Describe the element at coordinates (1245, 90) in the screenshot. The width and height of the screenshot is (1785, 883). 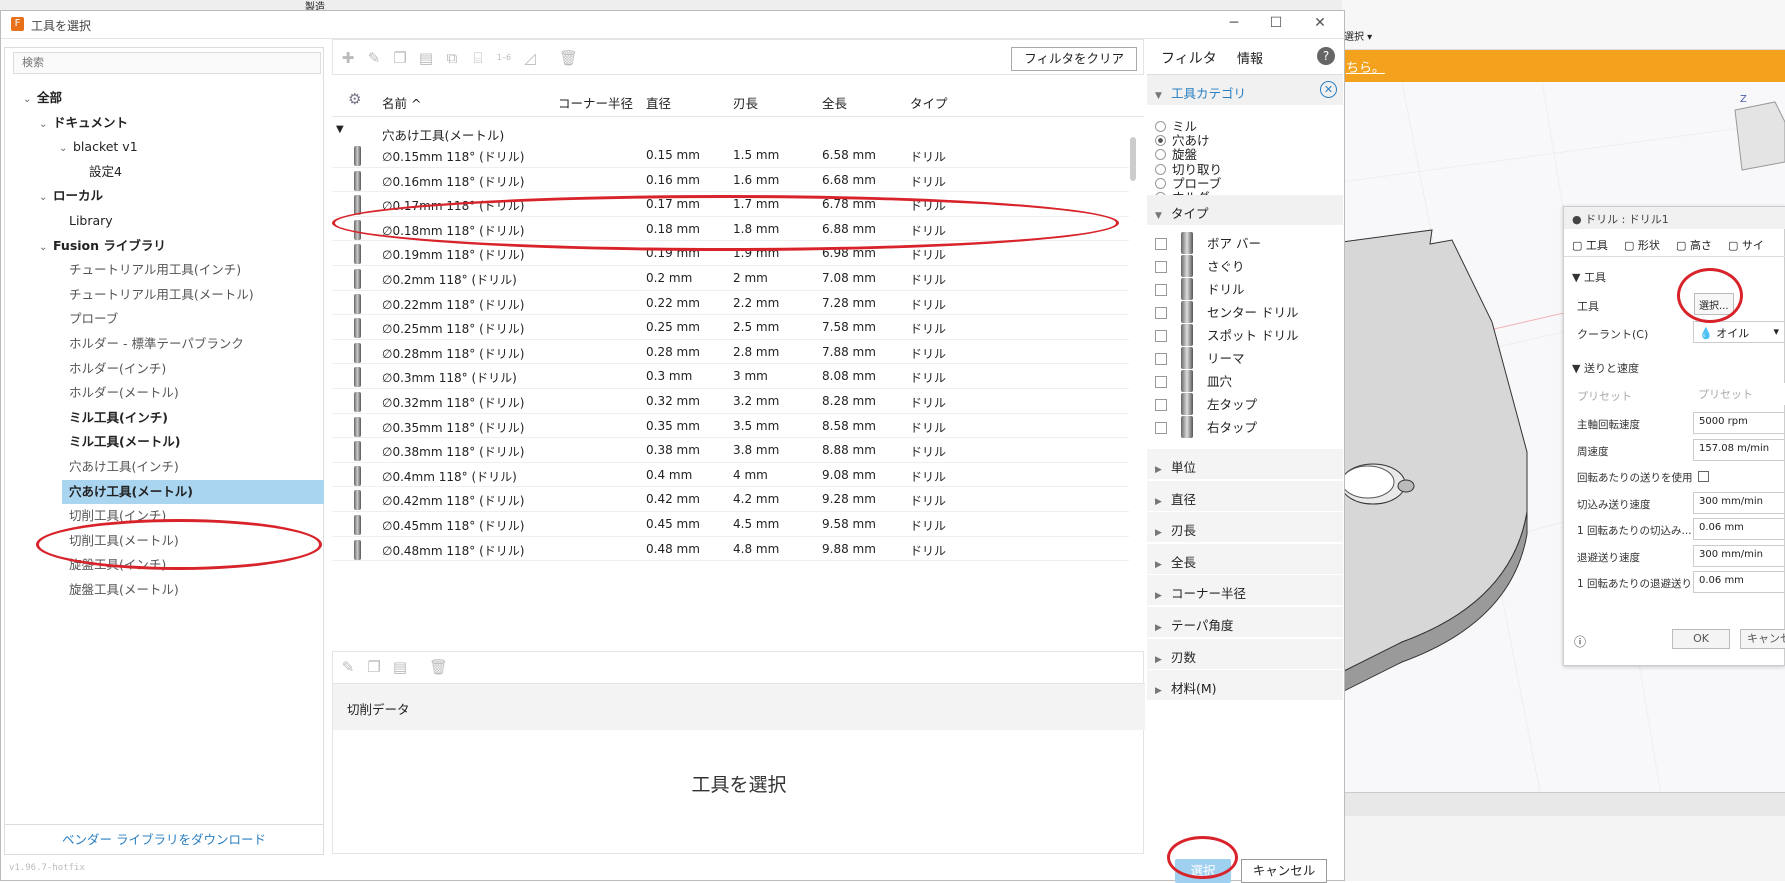
I see `category-section: ▼ 工具カテゴリ ✕` at that location.